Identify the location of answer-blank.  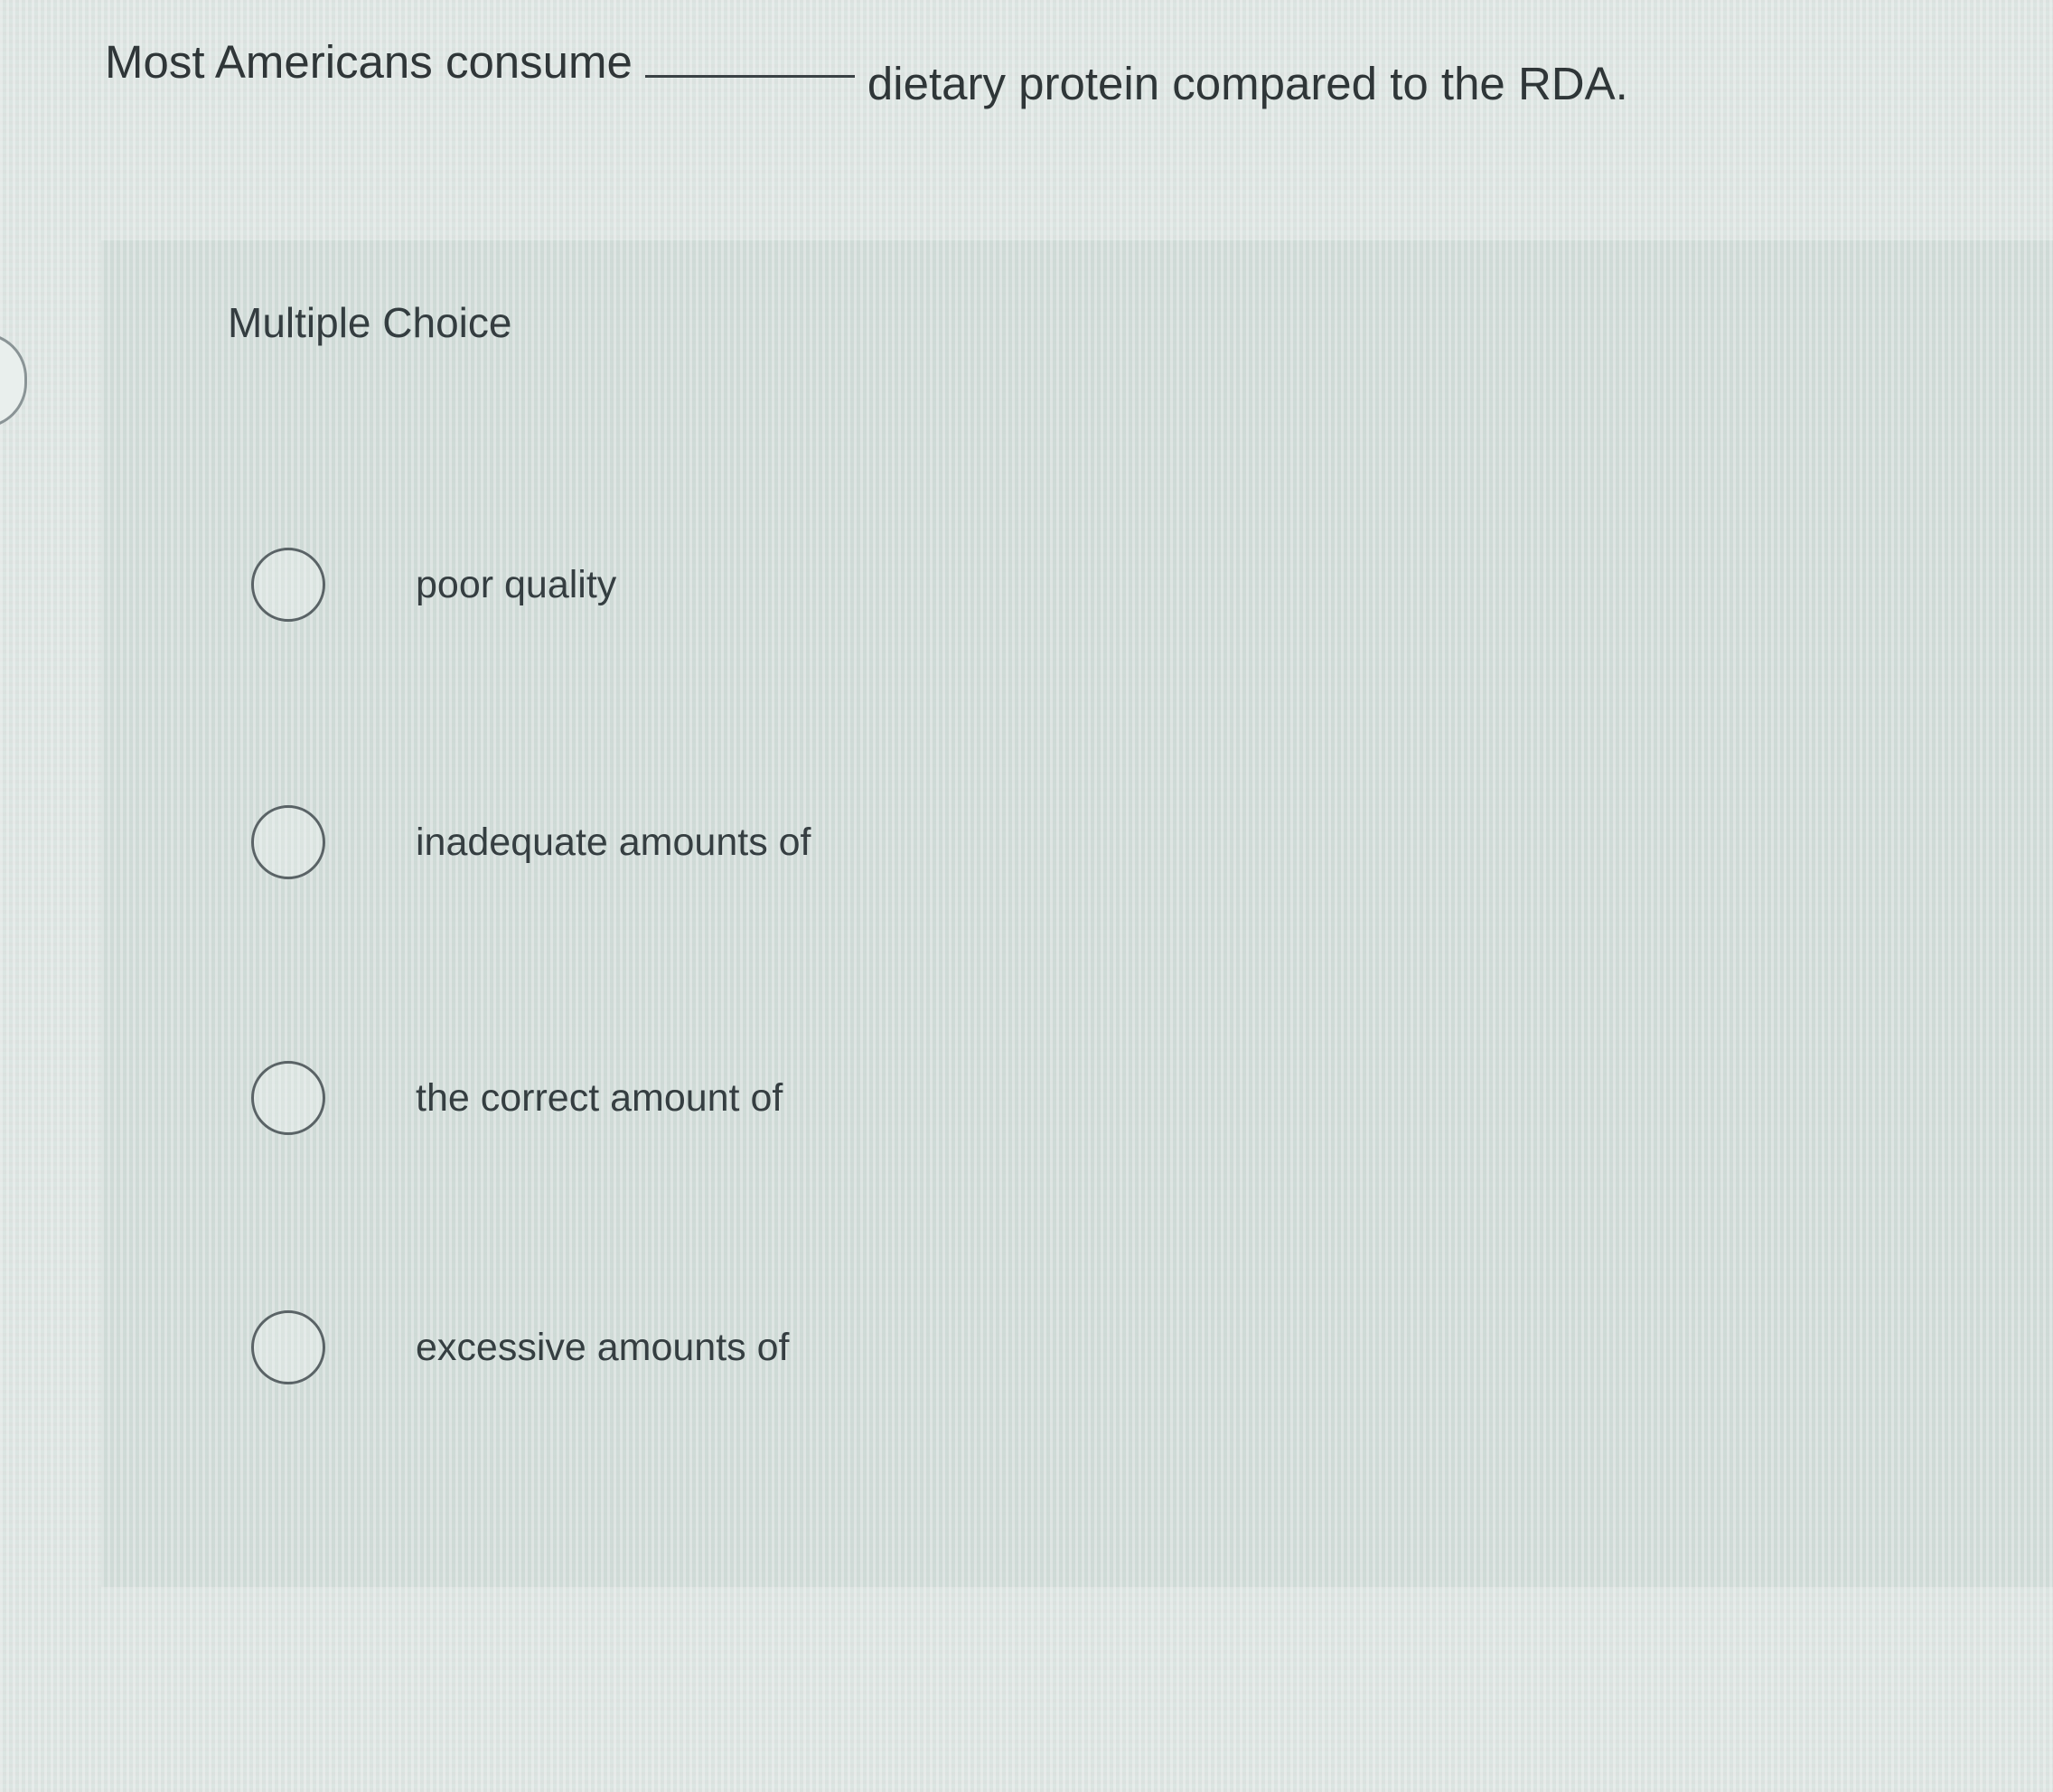
(750, 76).